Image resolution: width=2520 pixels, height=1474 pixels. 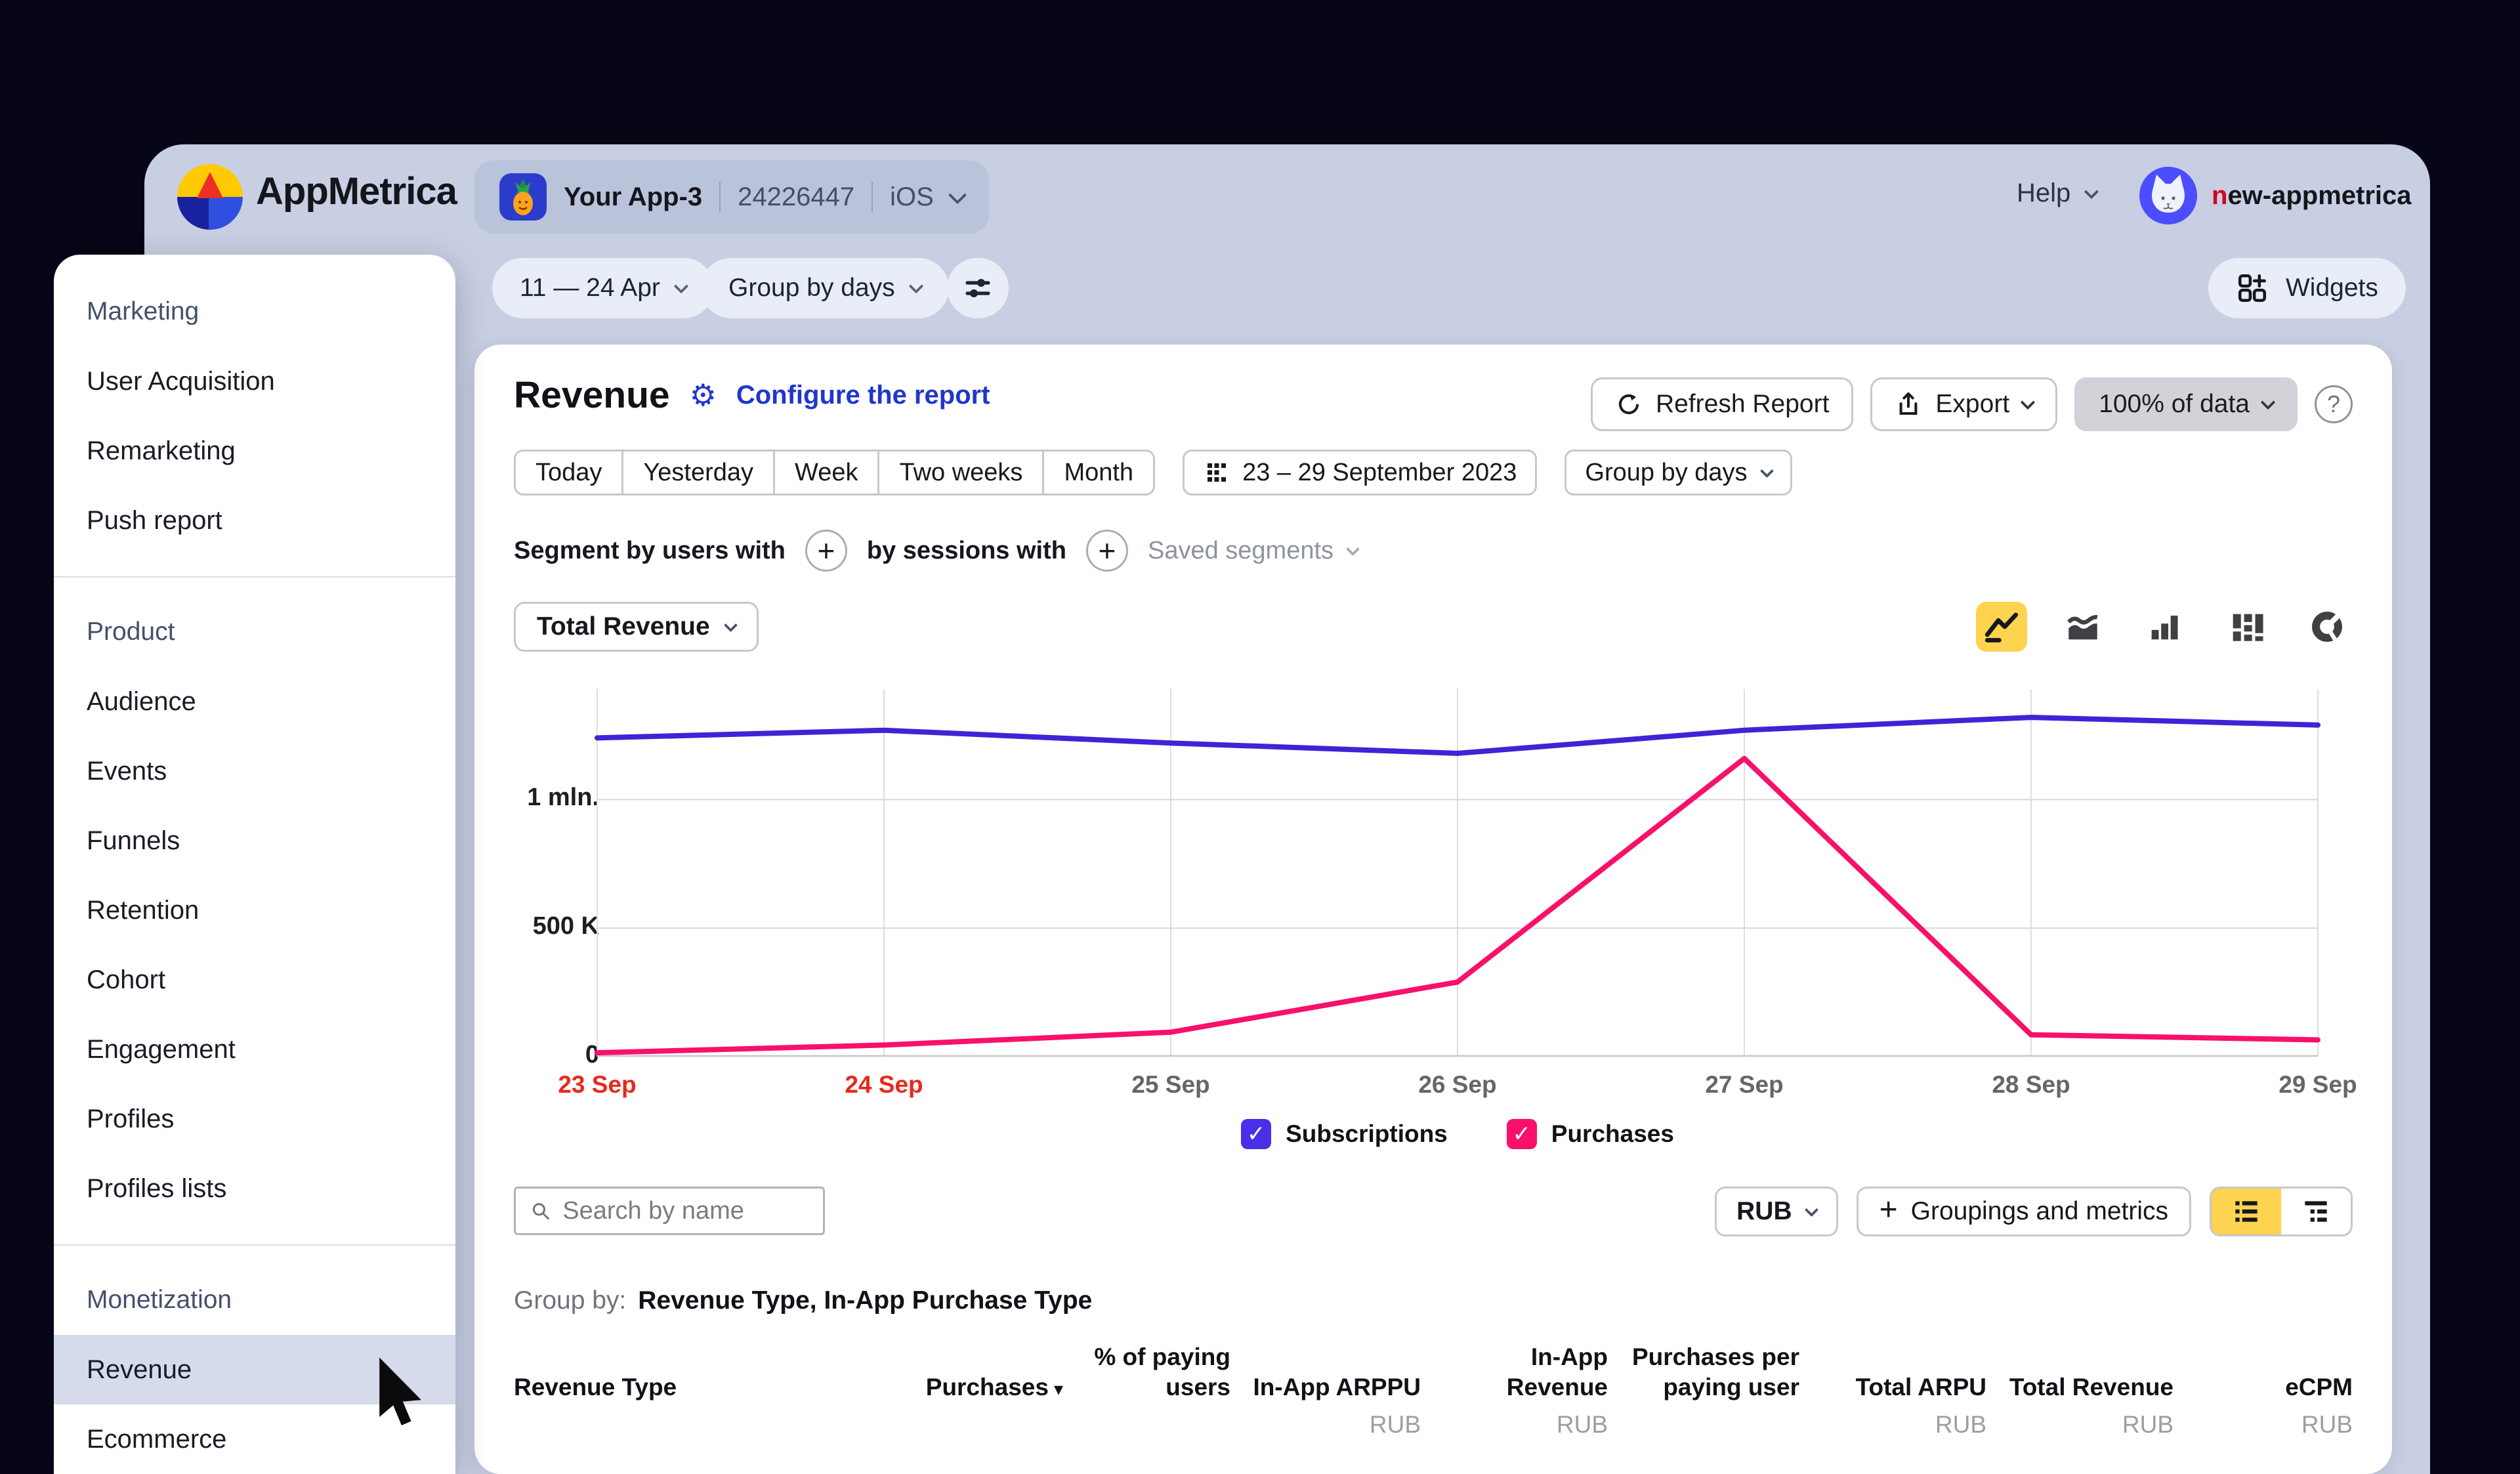 I want to click on sidebar-item-events: Events, so click(x=254, y=771).